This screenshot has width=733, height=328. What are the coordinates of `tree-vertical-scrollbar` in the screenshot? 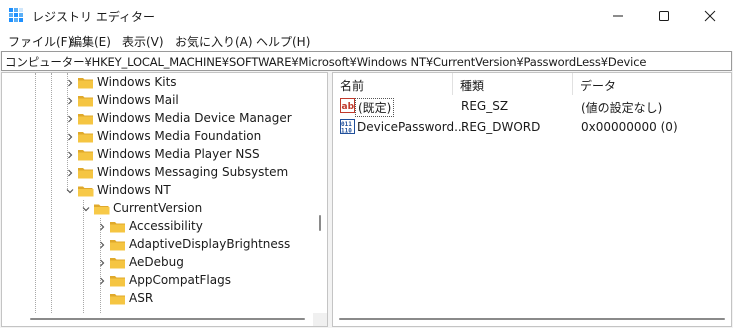 It's located at (320, 193).